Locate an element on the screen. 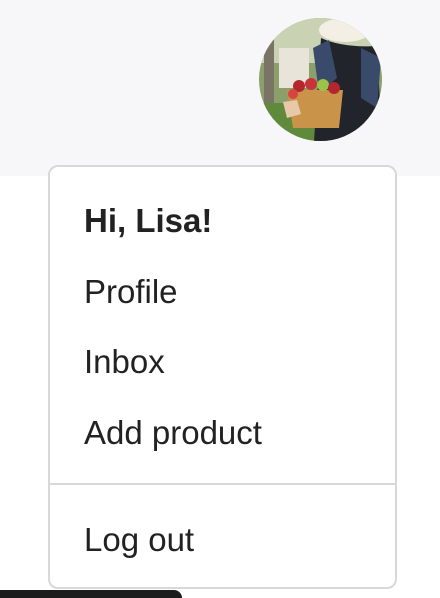 The image size is (440, 598). bottom-bar is located at coordinates (91, 594).